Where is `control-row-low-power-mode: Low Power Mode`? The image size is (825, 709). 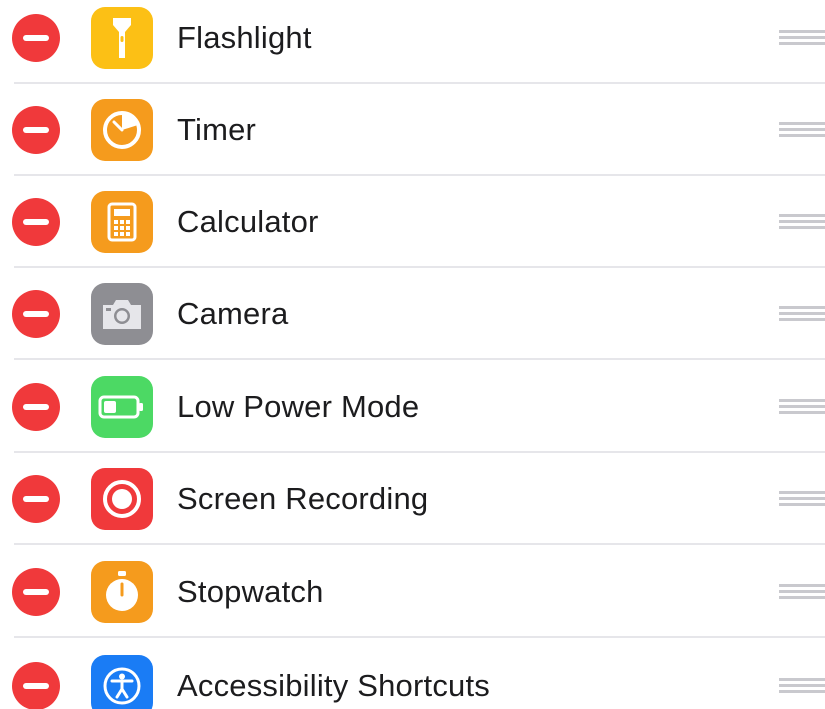 control-row-low-power-mode: Low Power Mode is located at coordinates (412, 407).